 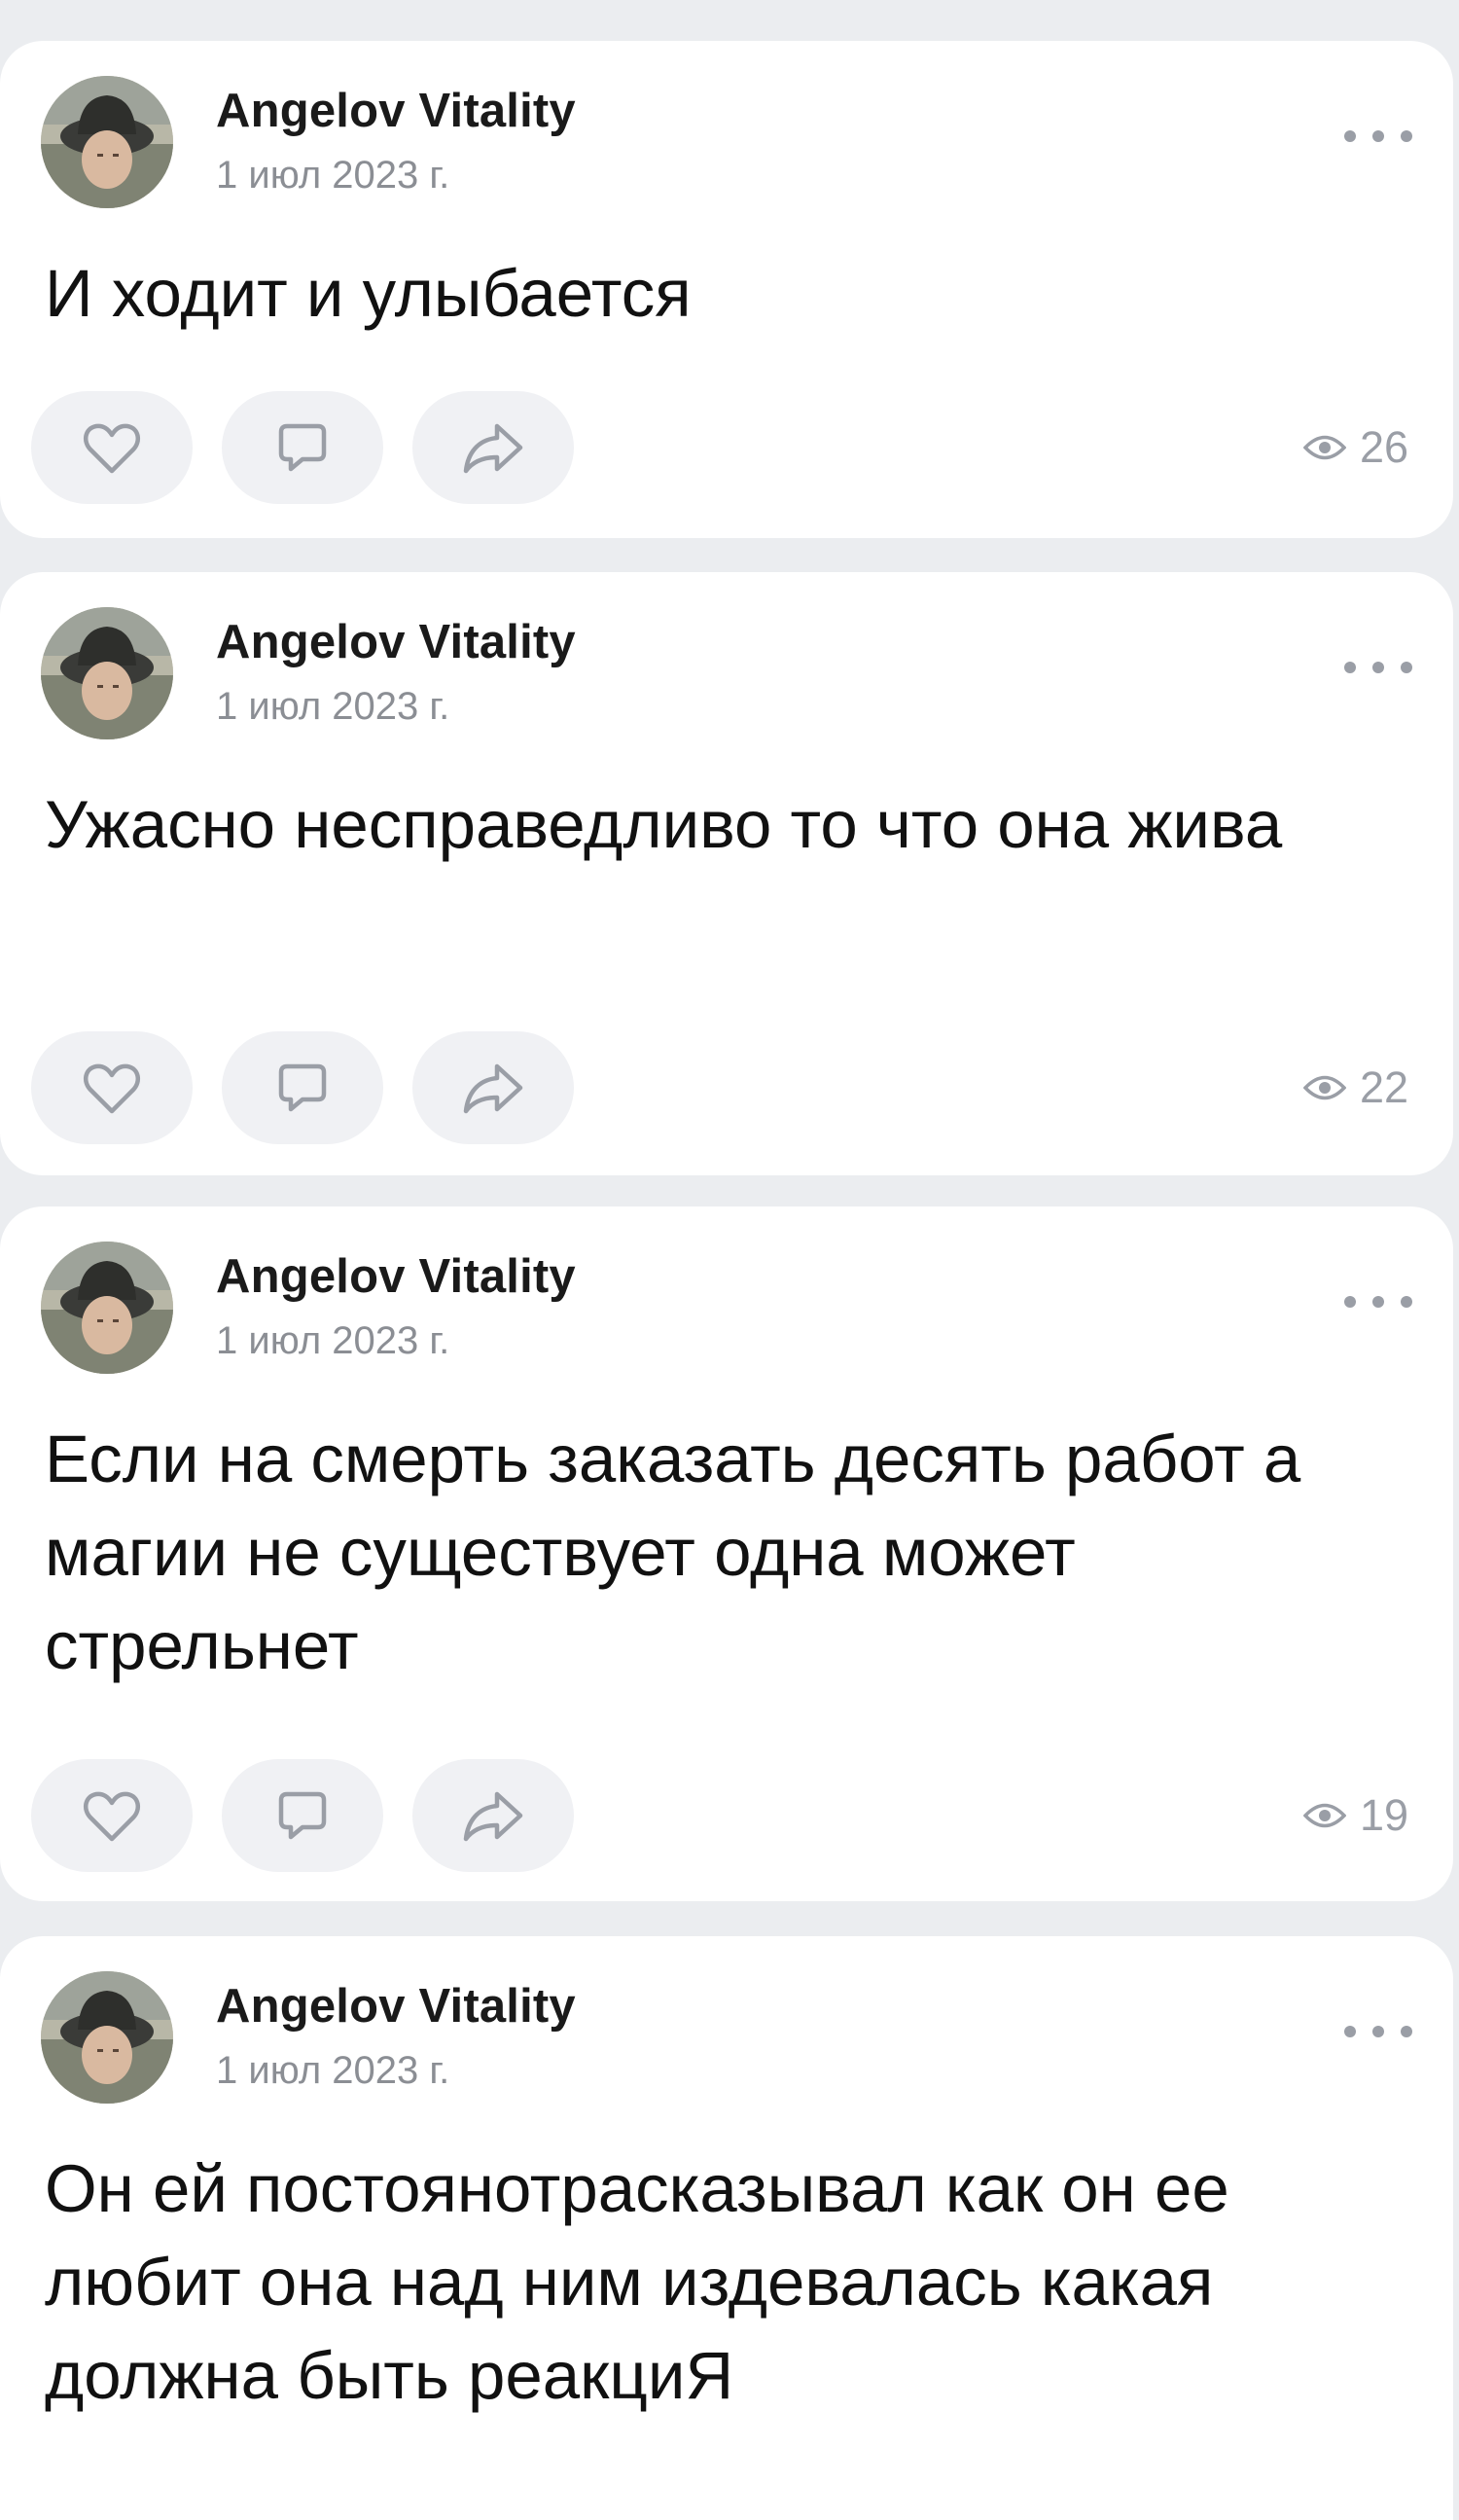 What do you see at coordinates (1355, 1815) in the screenshot?
I see `views-counter: 19` at bounding box center [1355, 1815].